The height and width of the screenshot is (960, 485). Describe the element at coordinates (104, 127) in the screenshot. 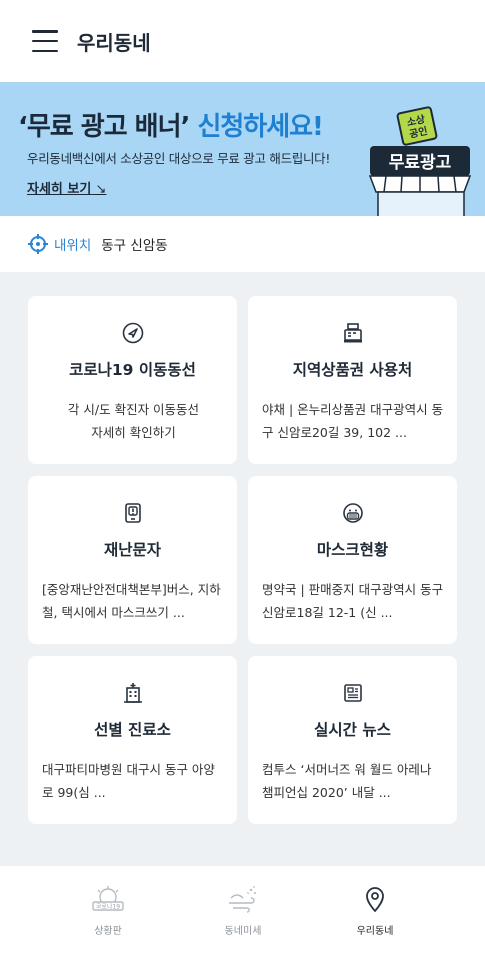

I see `banner-title-part1: ‘무료 광고 배너’` at that location.